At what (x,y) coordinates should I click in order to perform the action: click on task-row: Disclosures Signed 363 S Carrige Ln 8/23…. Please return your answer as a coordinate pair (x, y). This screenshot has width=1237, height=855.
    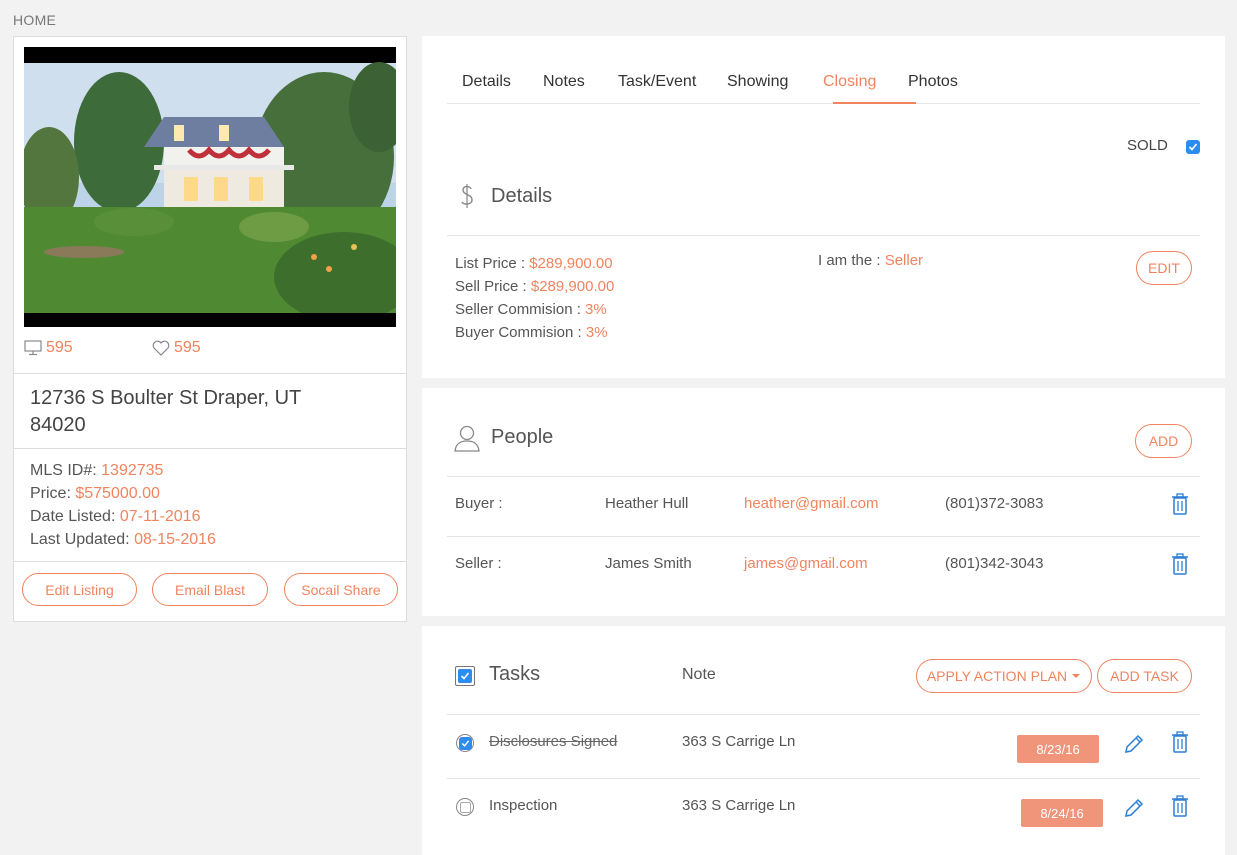
    Looking at the image, I should click on (823, 747).